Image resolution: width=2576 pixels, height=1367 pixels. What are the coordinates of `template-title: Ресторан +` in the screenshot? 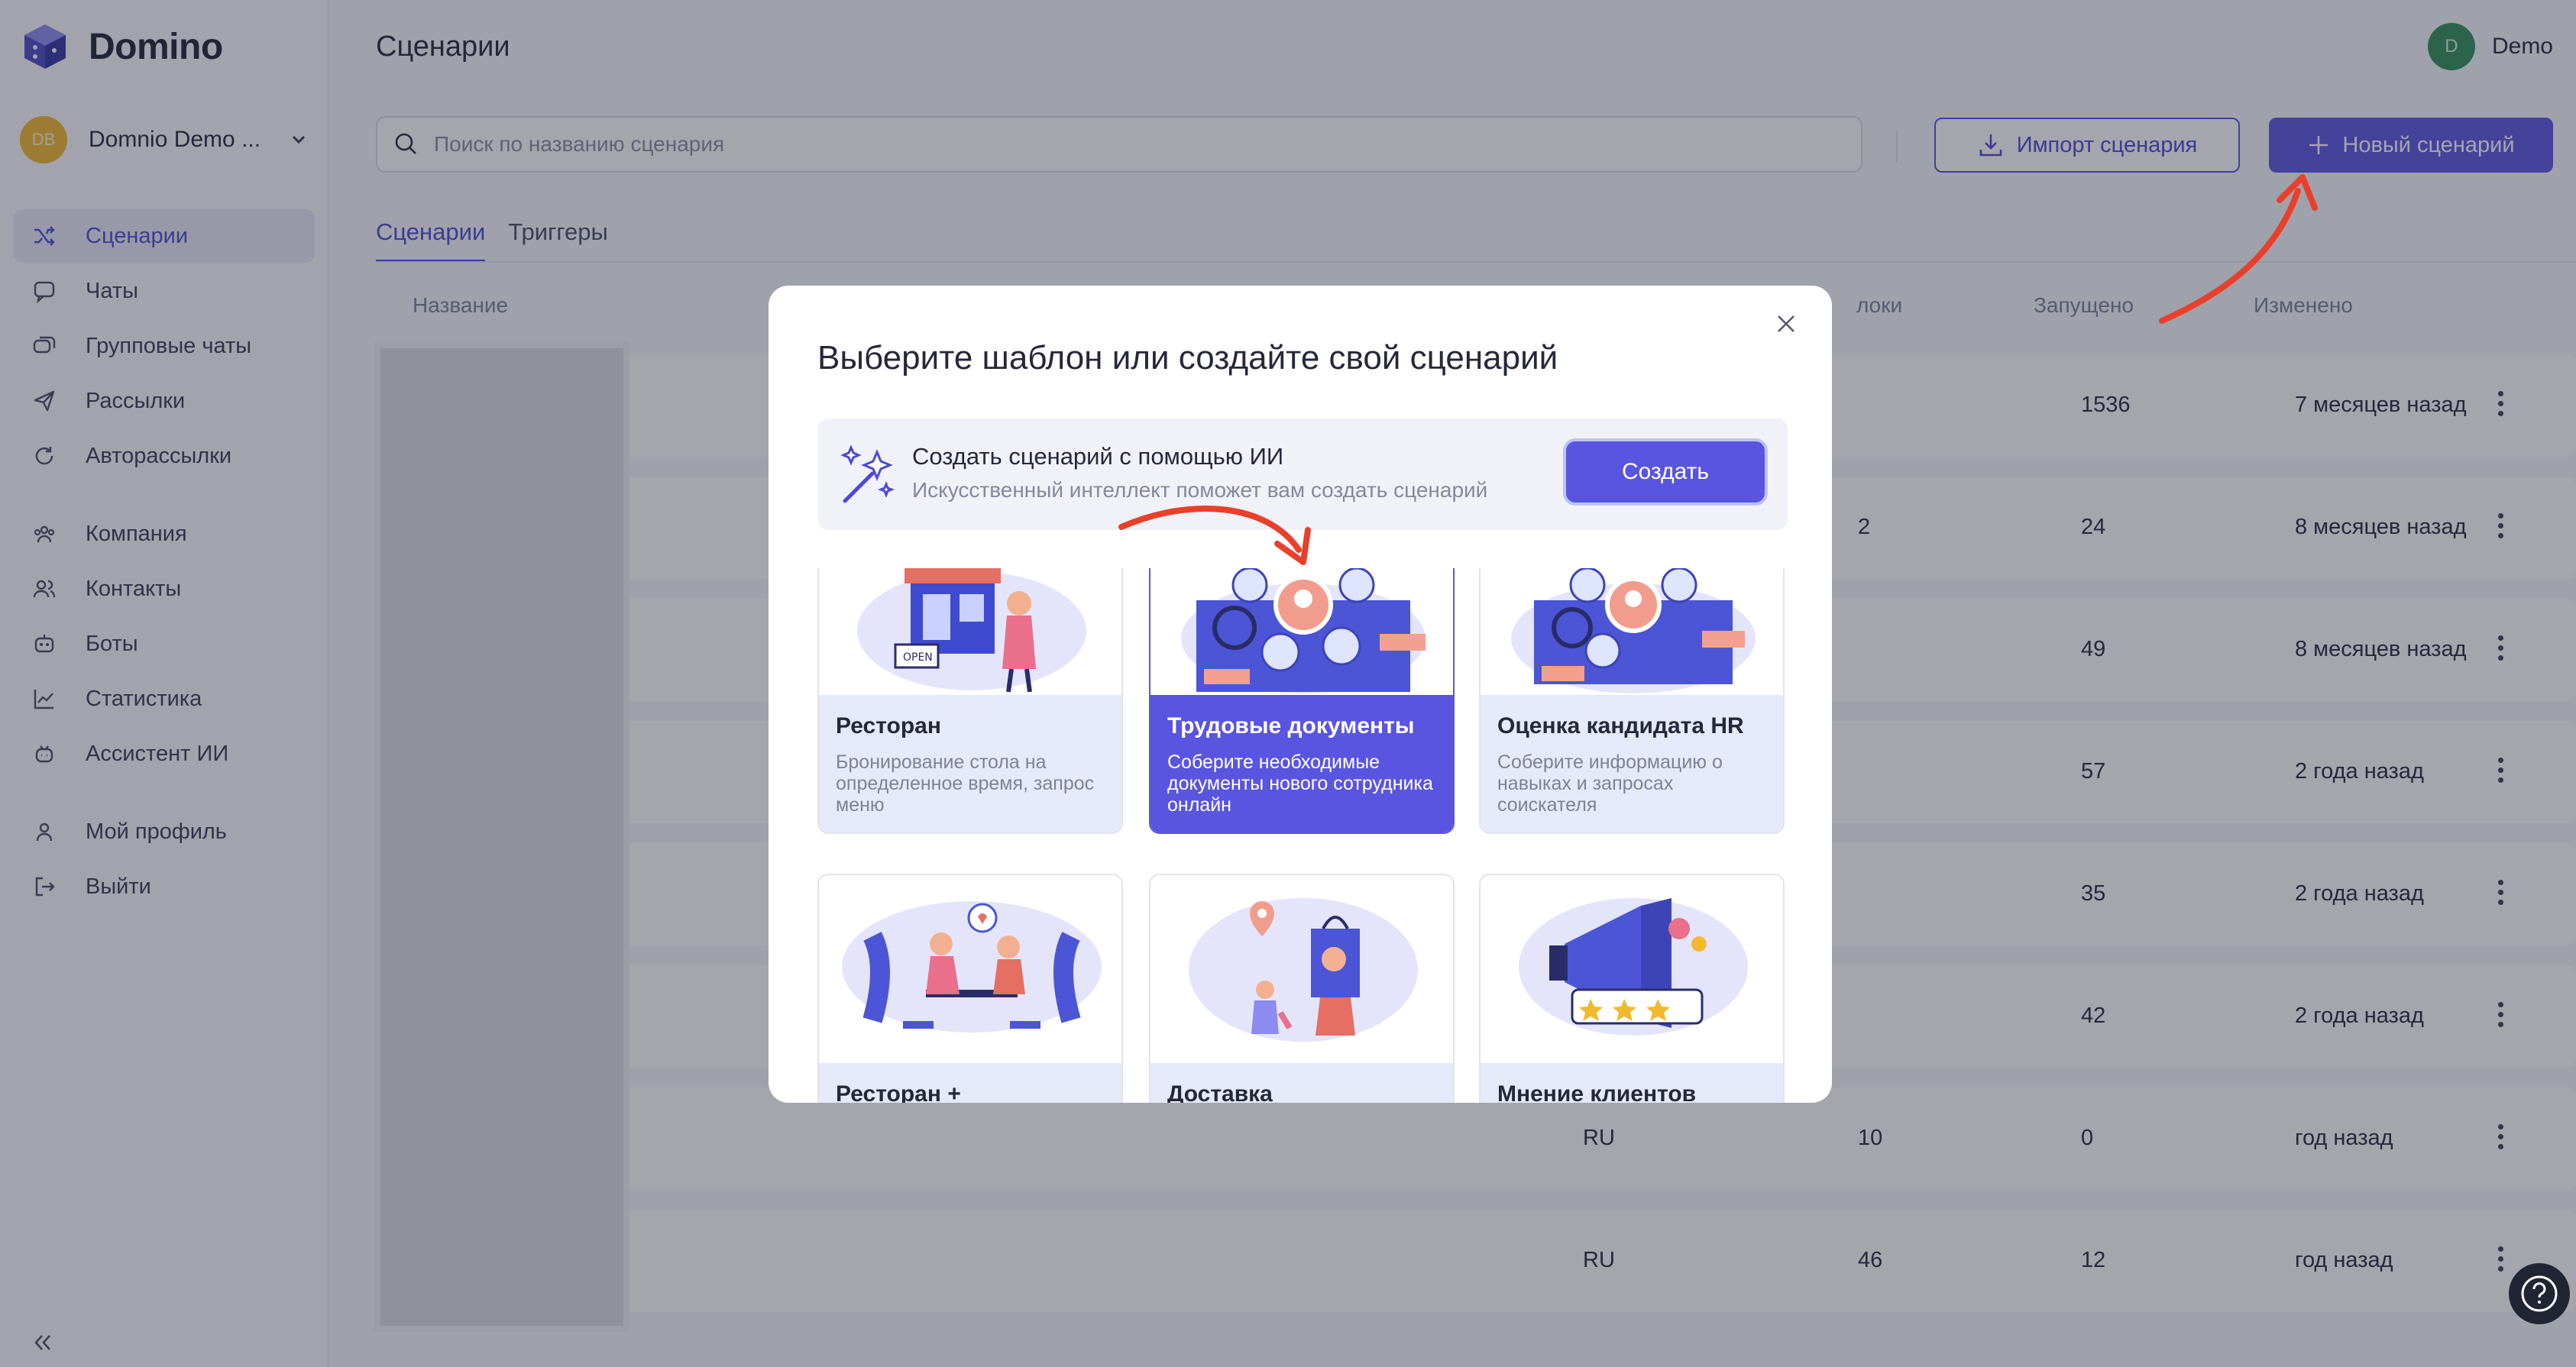 It's located at (898, 1092).